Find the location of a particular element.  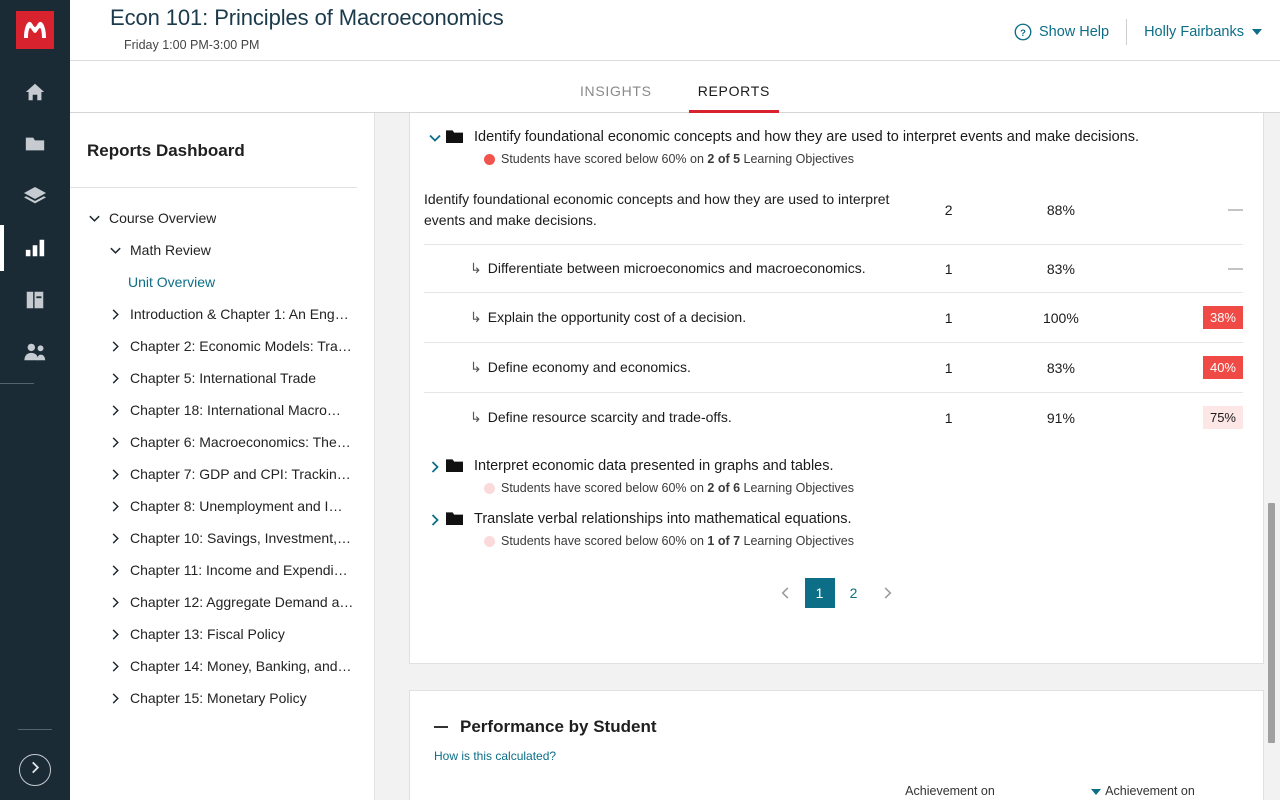

proficiency-achievement: — is located at coordinates (1185, 210).